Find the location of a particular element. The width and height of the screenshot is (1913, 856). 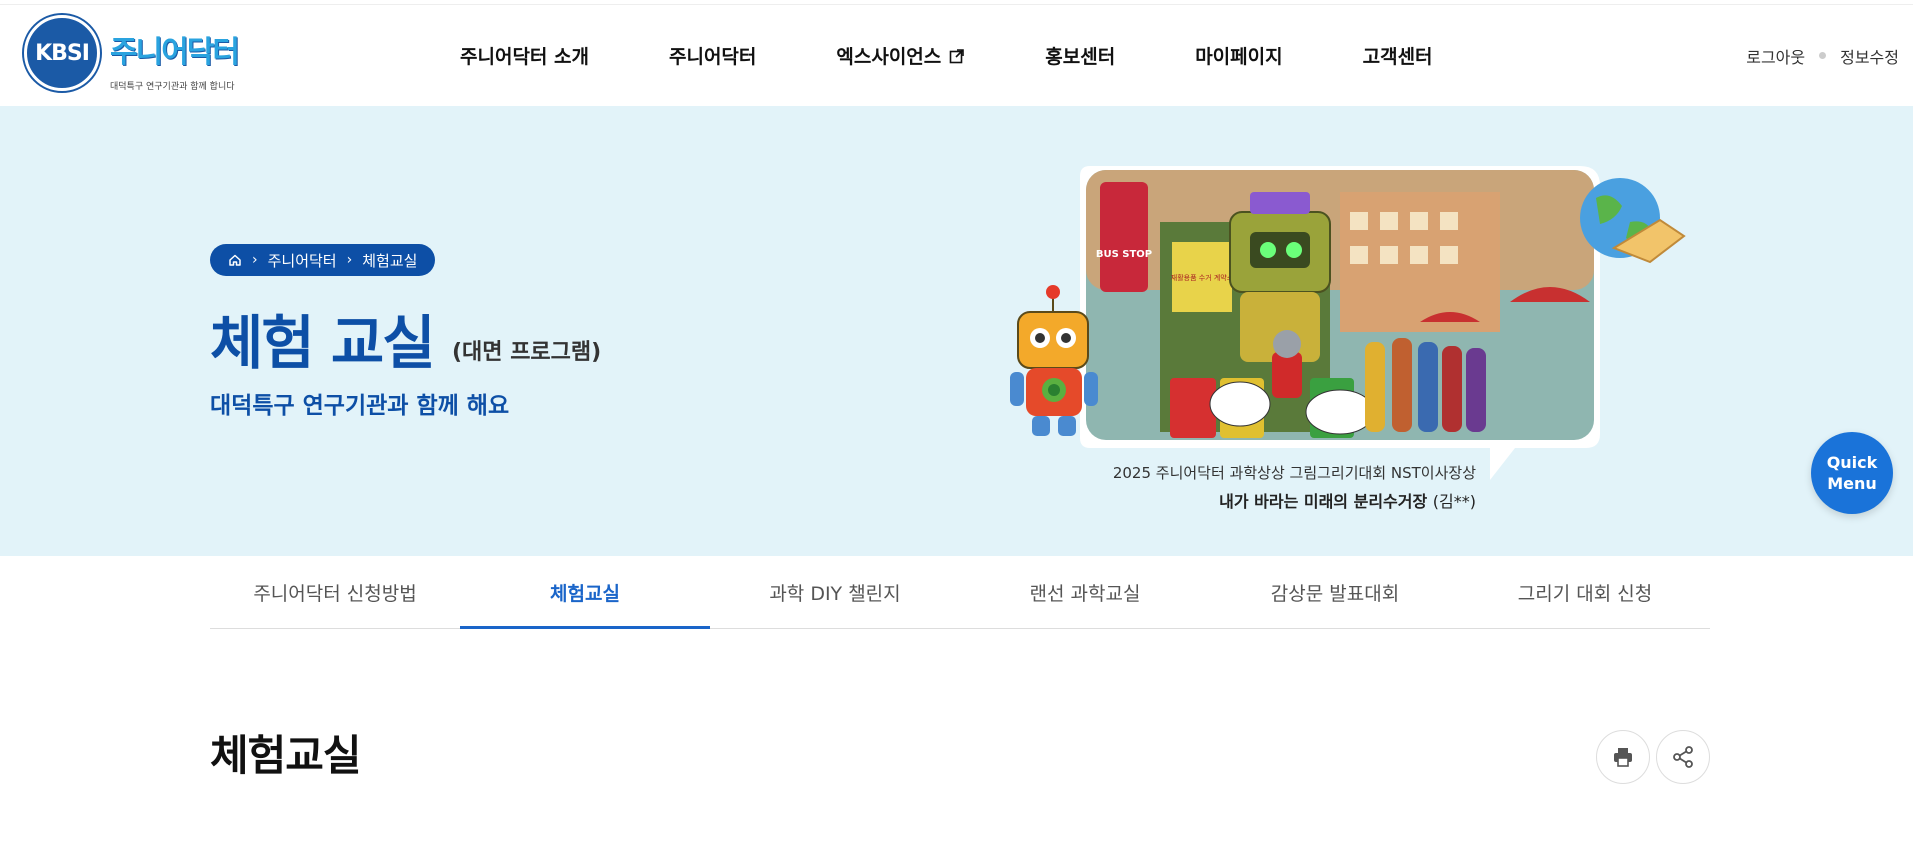

print-button is located at coordinates (1623, 757).